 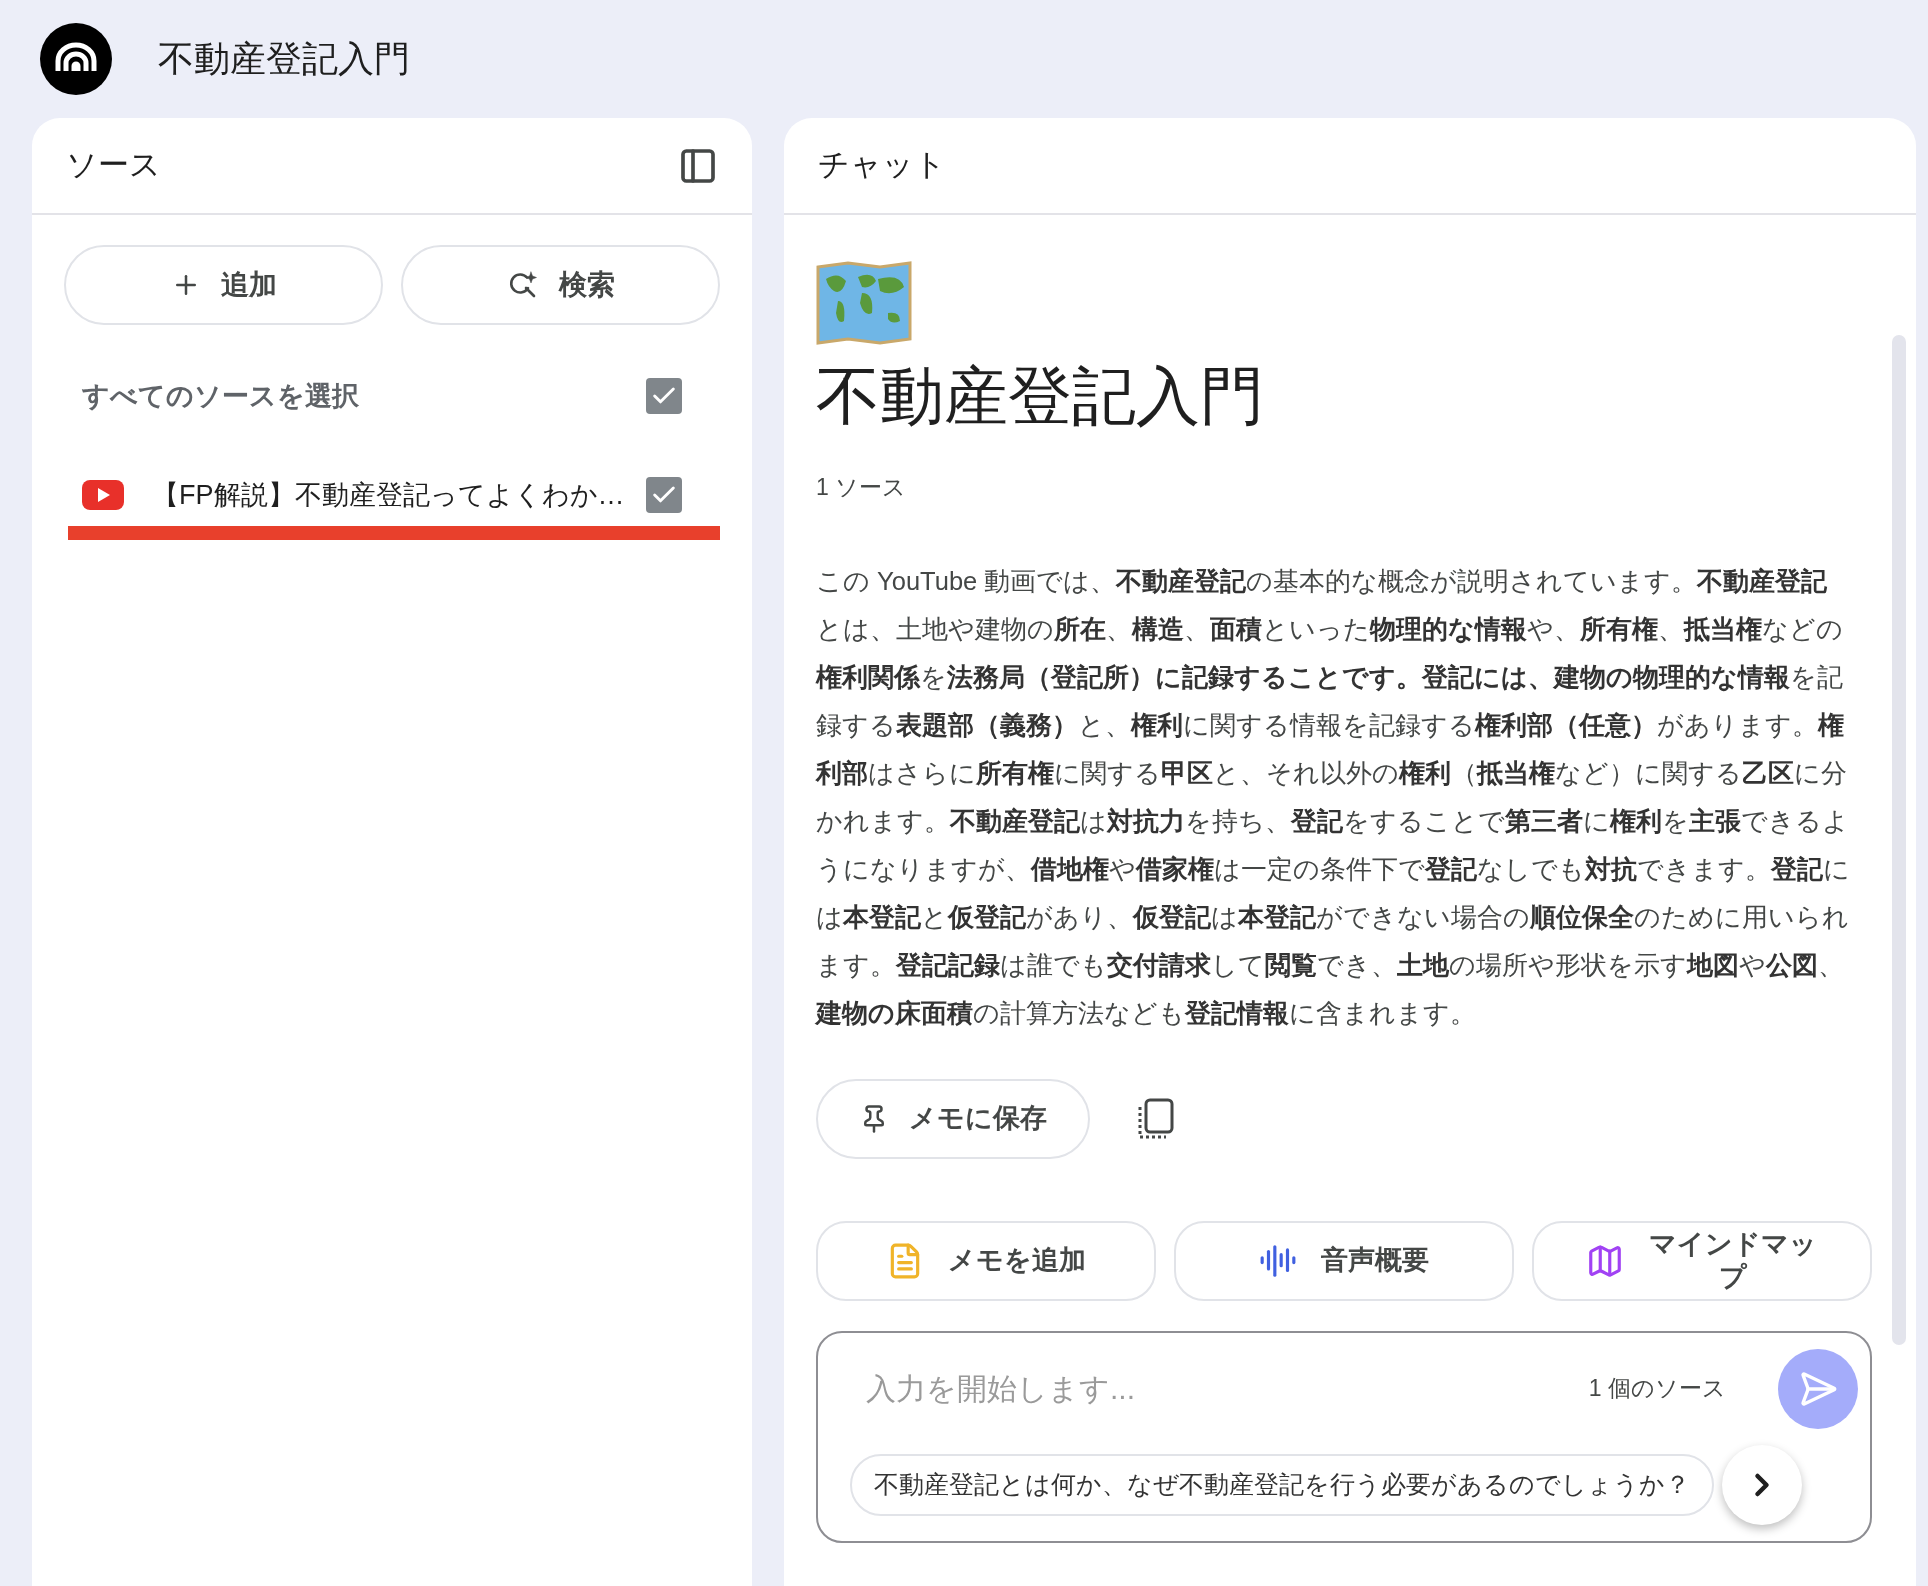 What do you see at coordinates (1156, 1118) in the screenshot?
I see `copy-icon` at bounding box center [1156, 1118].